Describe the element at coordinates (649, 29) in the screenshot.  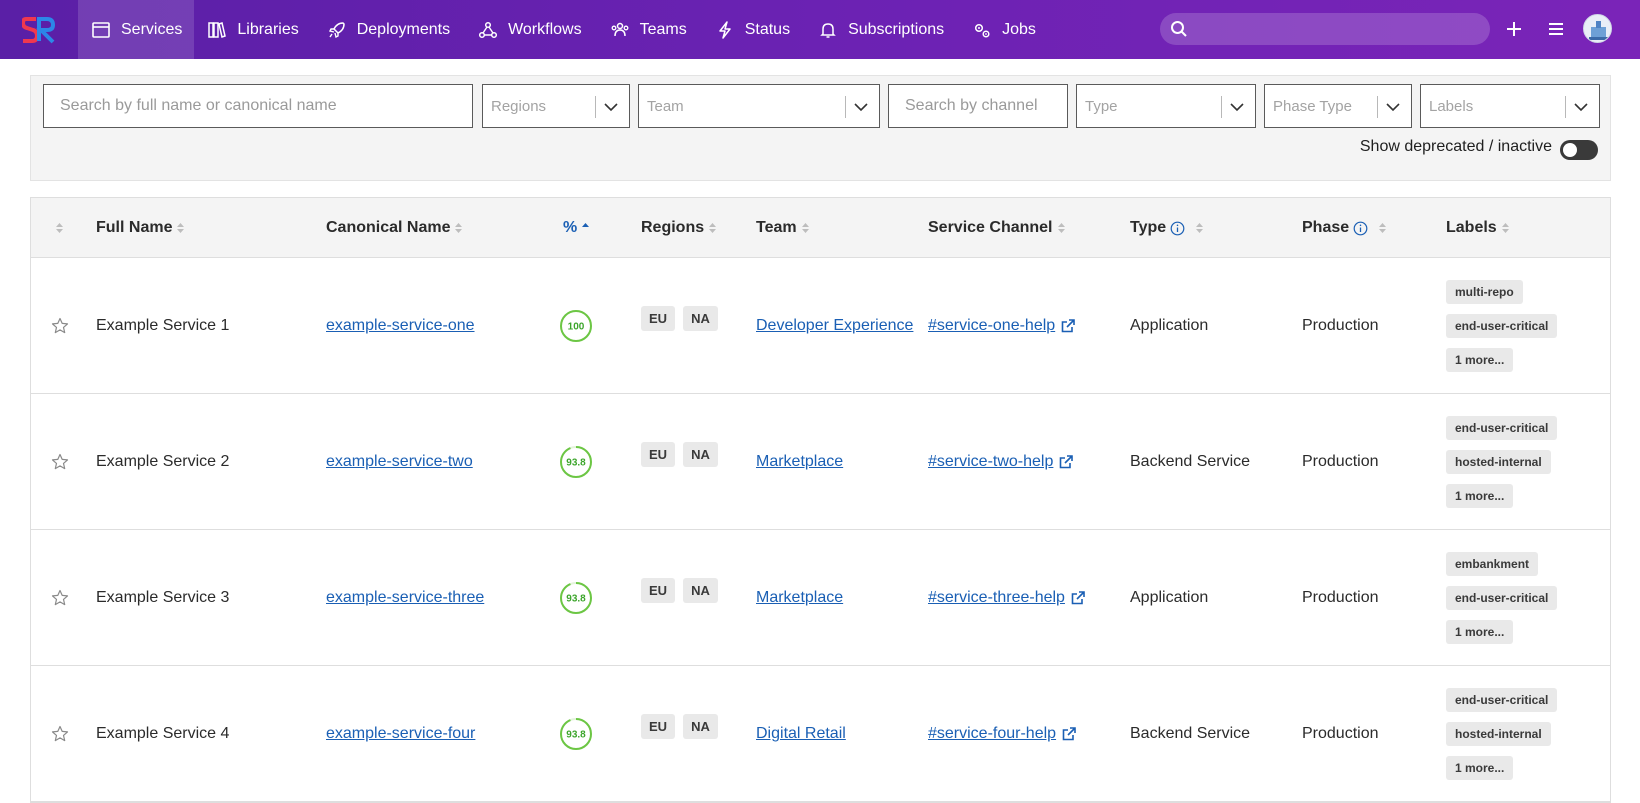
I see `nav-teams: Teams` at that location.